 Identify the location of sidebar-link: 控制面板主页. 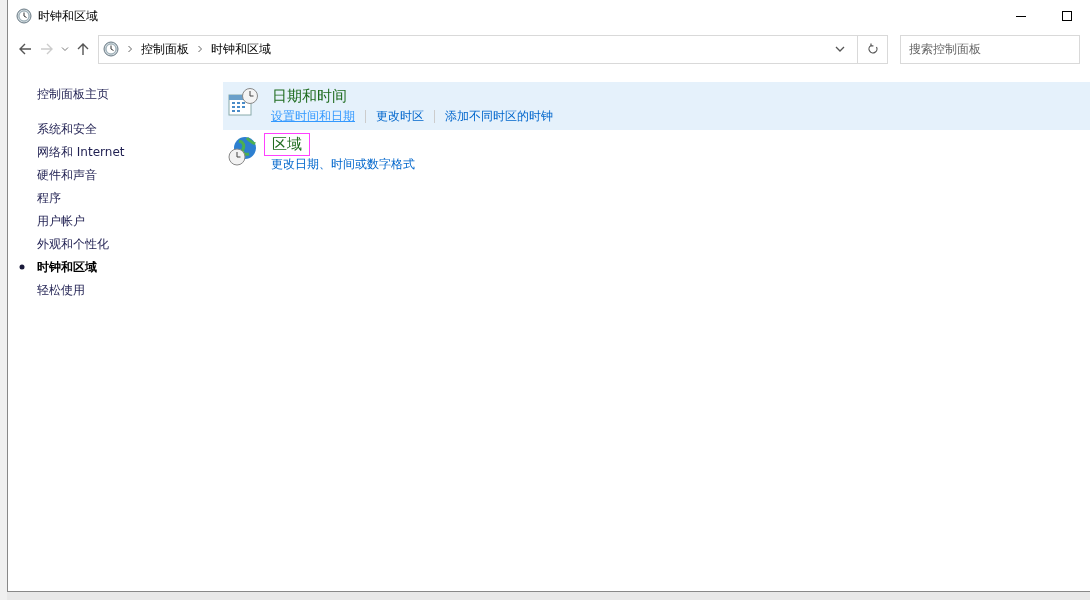
(73, 94).